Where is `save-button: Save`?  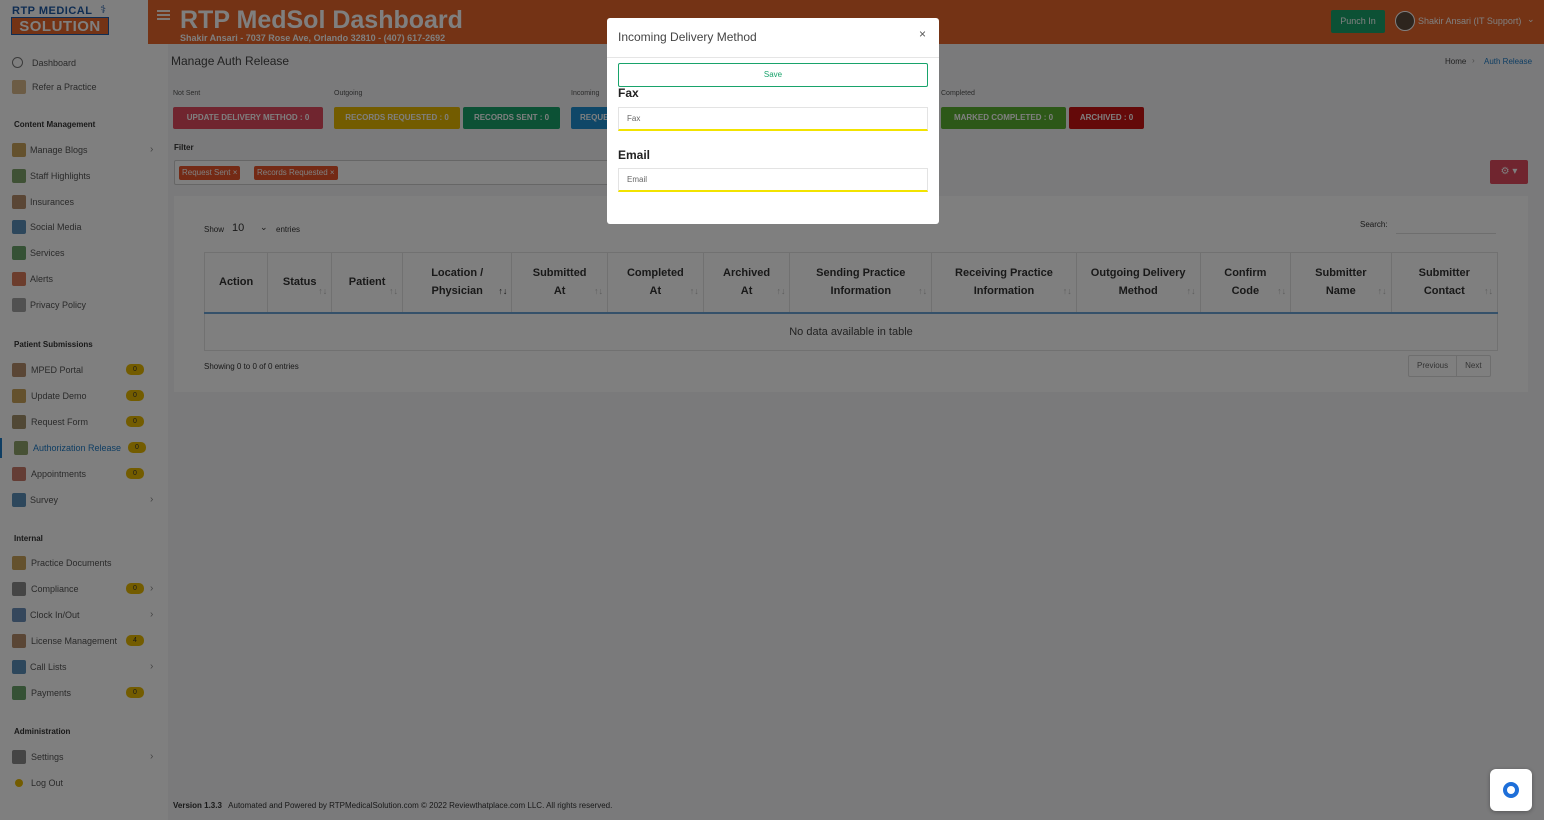 save-button: Save is located at coordinates (773, 75).